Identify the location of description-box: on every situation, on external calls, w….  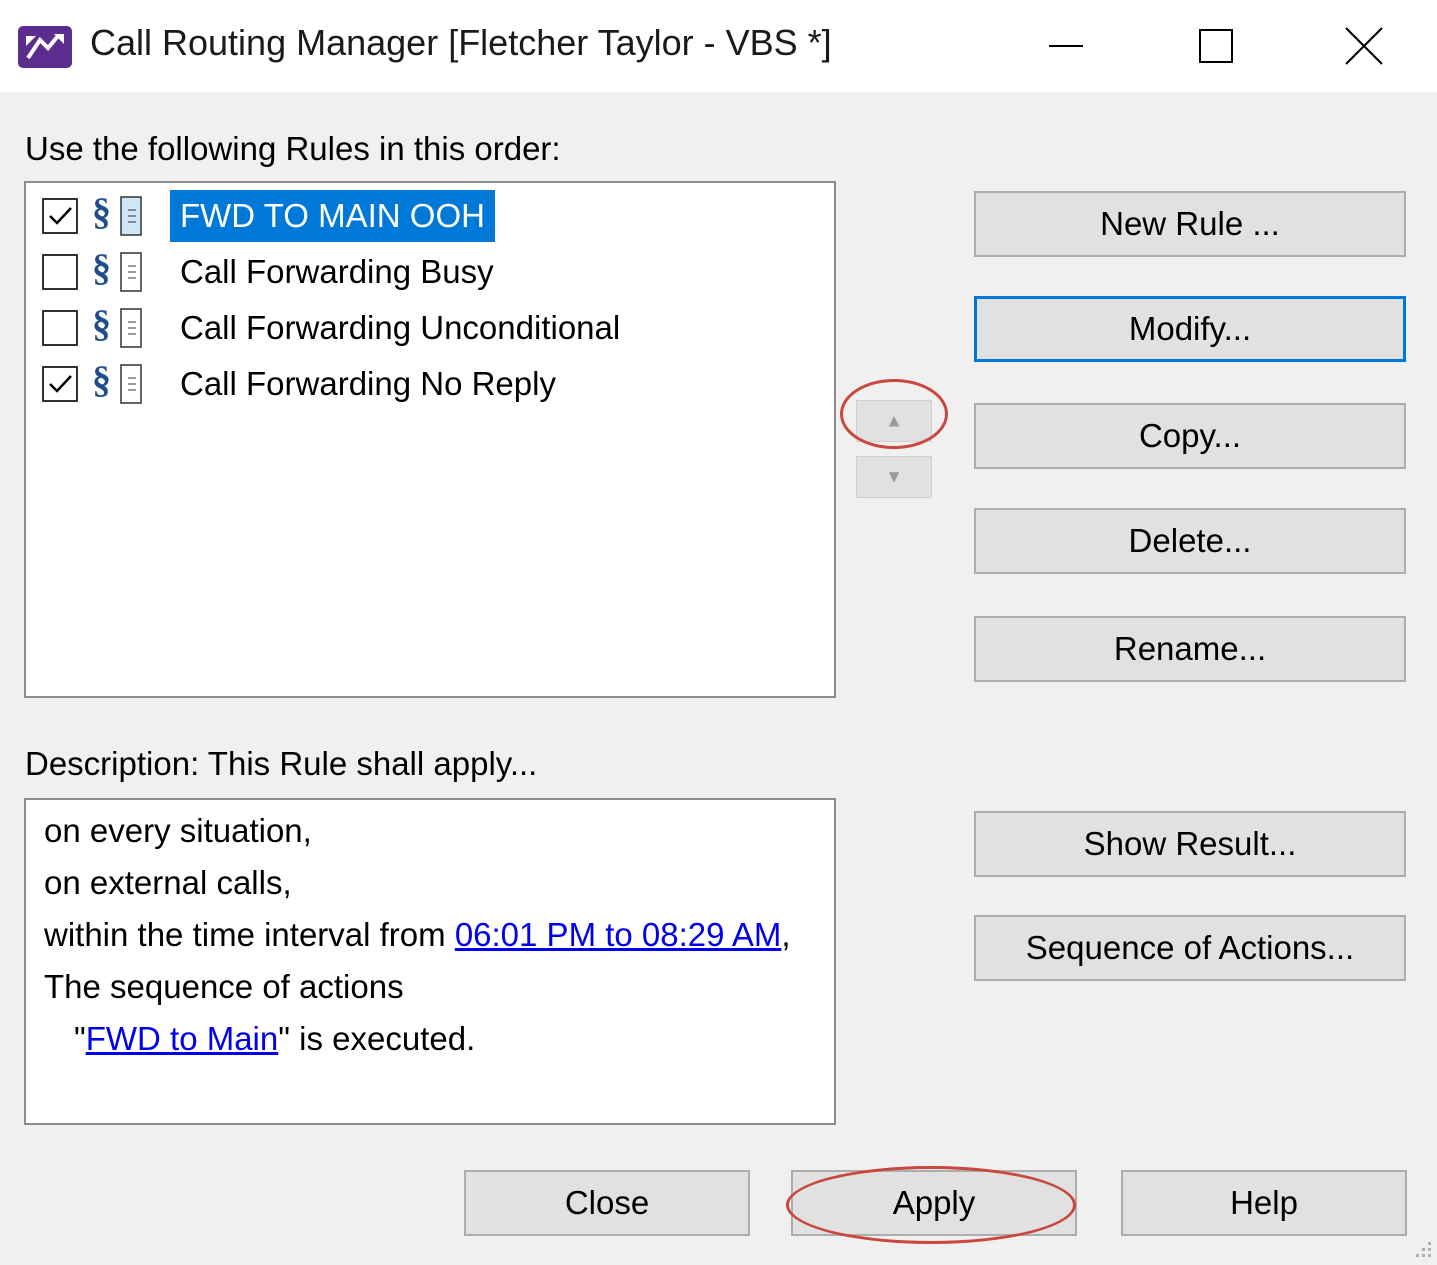
(430, 961).